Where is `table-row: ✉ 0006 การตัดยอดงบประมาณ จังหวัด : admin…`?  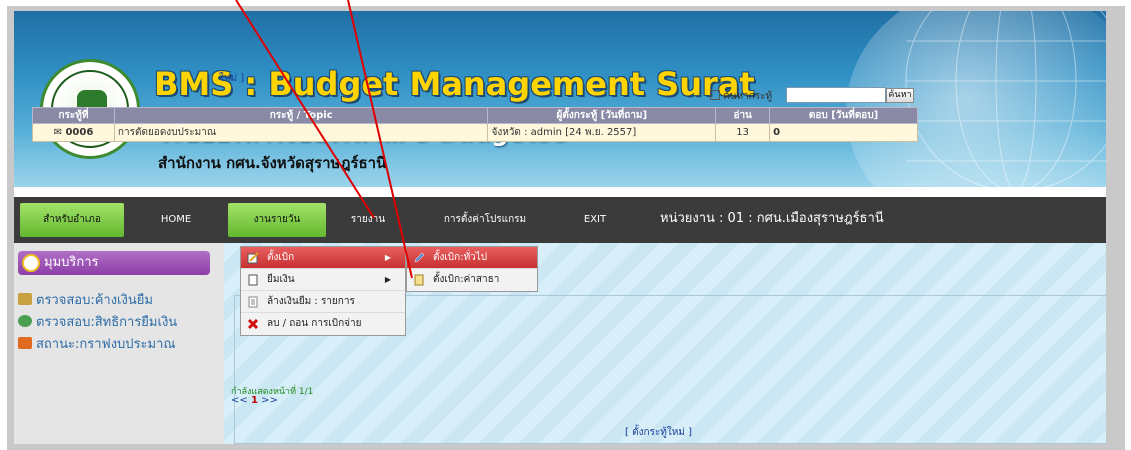 table-row: ✉ 0006 การตัดยอดงบประมาณ จังหวัด : admin… is located at coordinates (475, 132).